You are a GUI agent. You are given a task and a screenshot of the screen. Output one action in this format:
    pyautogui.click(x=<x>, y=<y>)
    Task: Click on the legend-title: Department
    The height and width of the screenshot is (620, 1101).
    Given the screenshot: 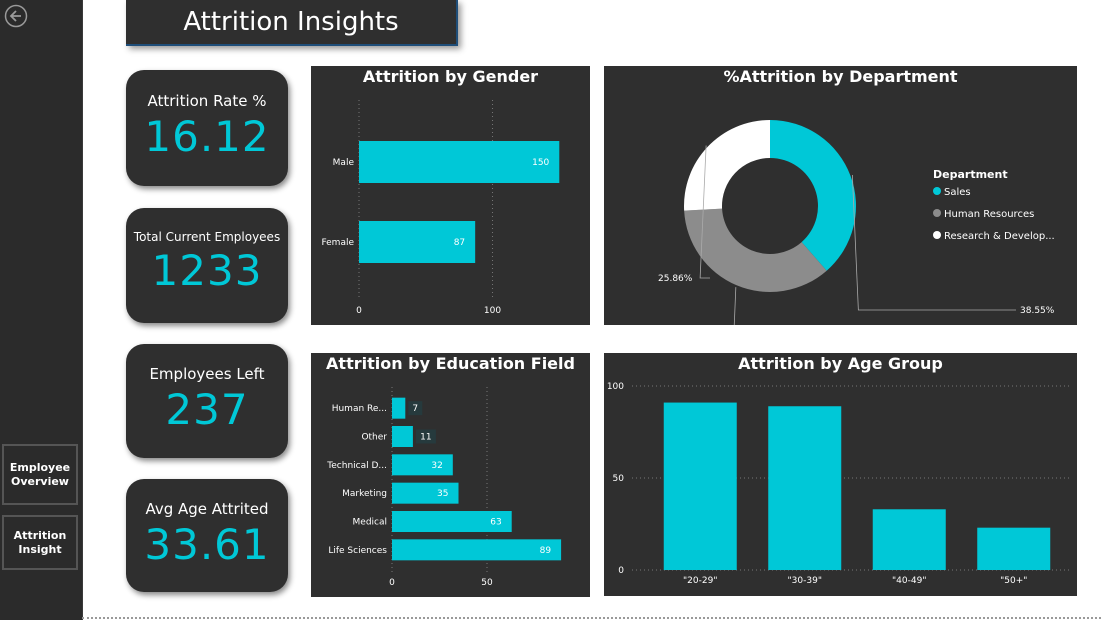 What is the action you would take?
    pyautogui.click(x=970, y=174)
    